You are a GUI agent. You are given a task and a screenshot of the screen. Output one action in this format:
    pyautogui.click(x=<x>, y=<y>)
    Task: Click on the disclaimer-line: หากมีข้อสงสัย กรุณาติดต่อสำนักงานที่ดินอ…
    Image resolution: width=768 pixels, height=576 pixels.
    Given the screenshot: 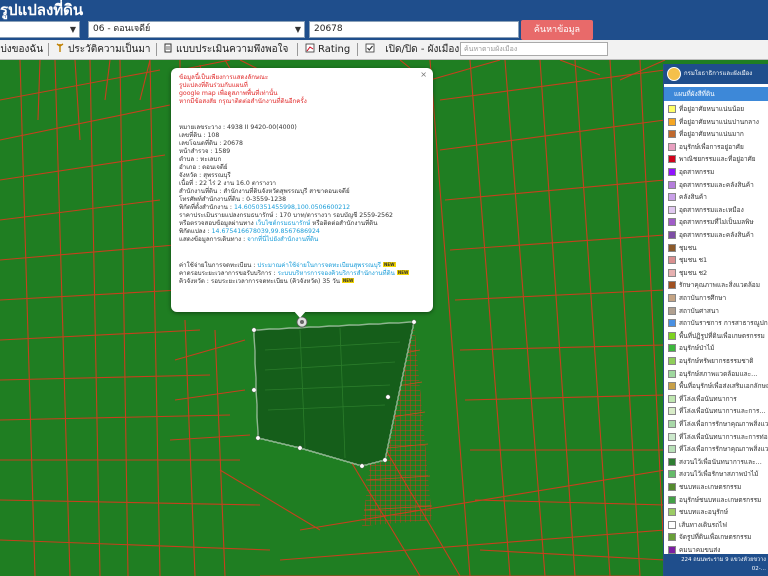 What is the action you would take?
    pyautogui.click(x=243, y=101)
    